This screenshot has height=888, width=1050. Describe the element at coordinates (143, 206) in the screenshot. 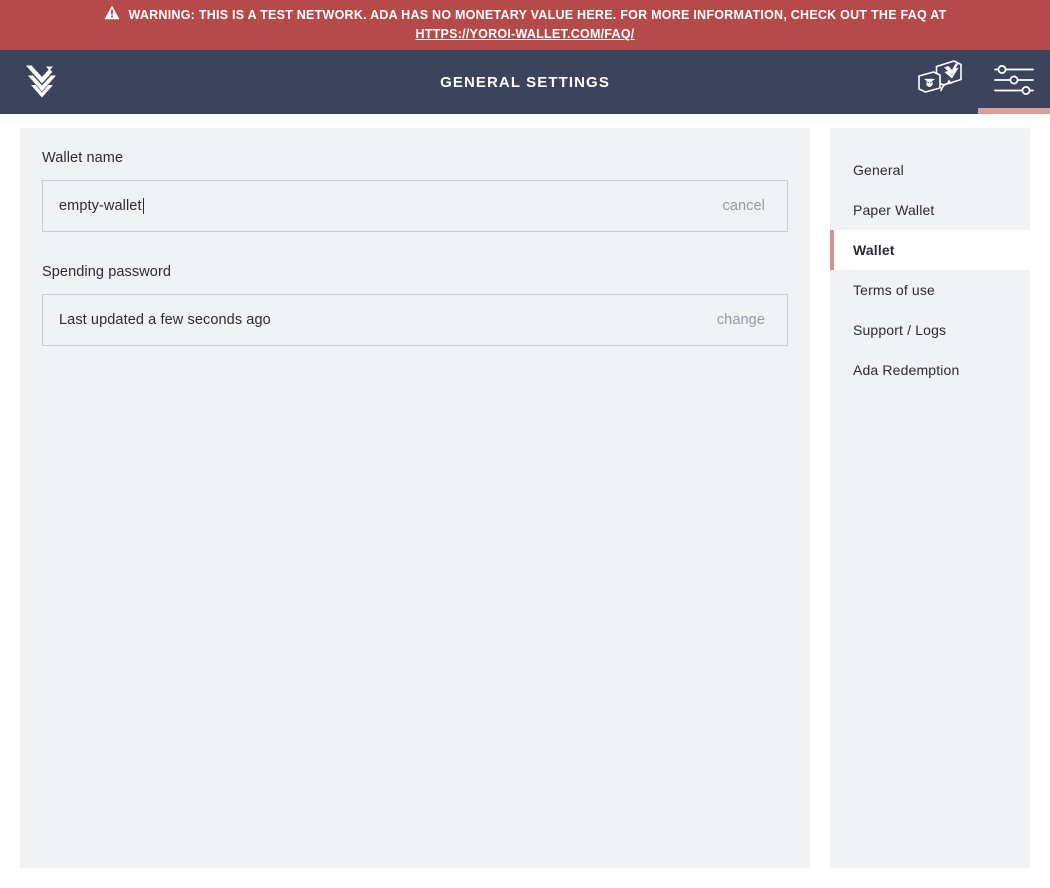

I see `text-caret` at that location.